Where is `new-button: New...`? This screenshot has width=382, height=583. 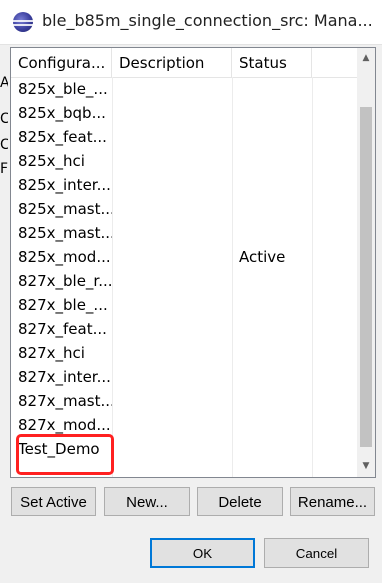 new-button: New... is located at coordinates (147, 501).